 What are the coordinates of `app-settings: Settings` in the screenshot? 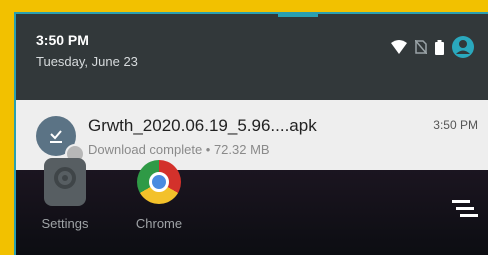 It's located at (65, 194).